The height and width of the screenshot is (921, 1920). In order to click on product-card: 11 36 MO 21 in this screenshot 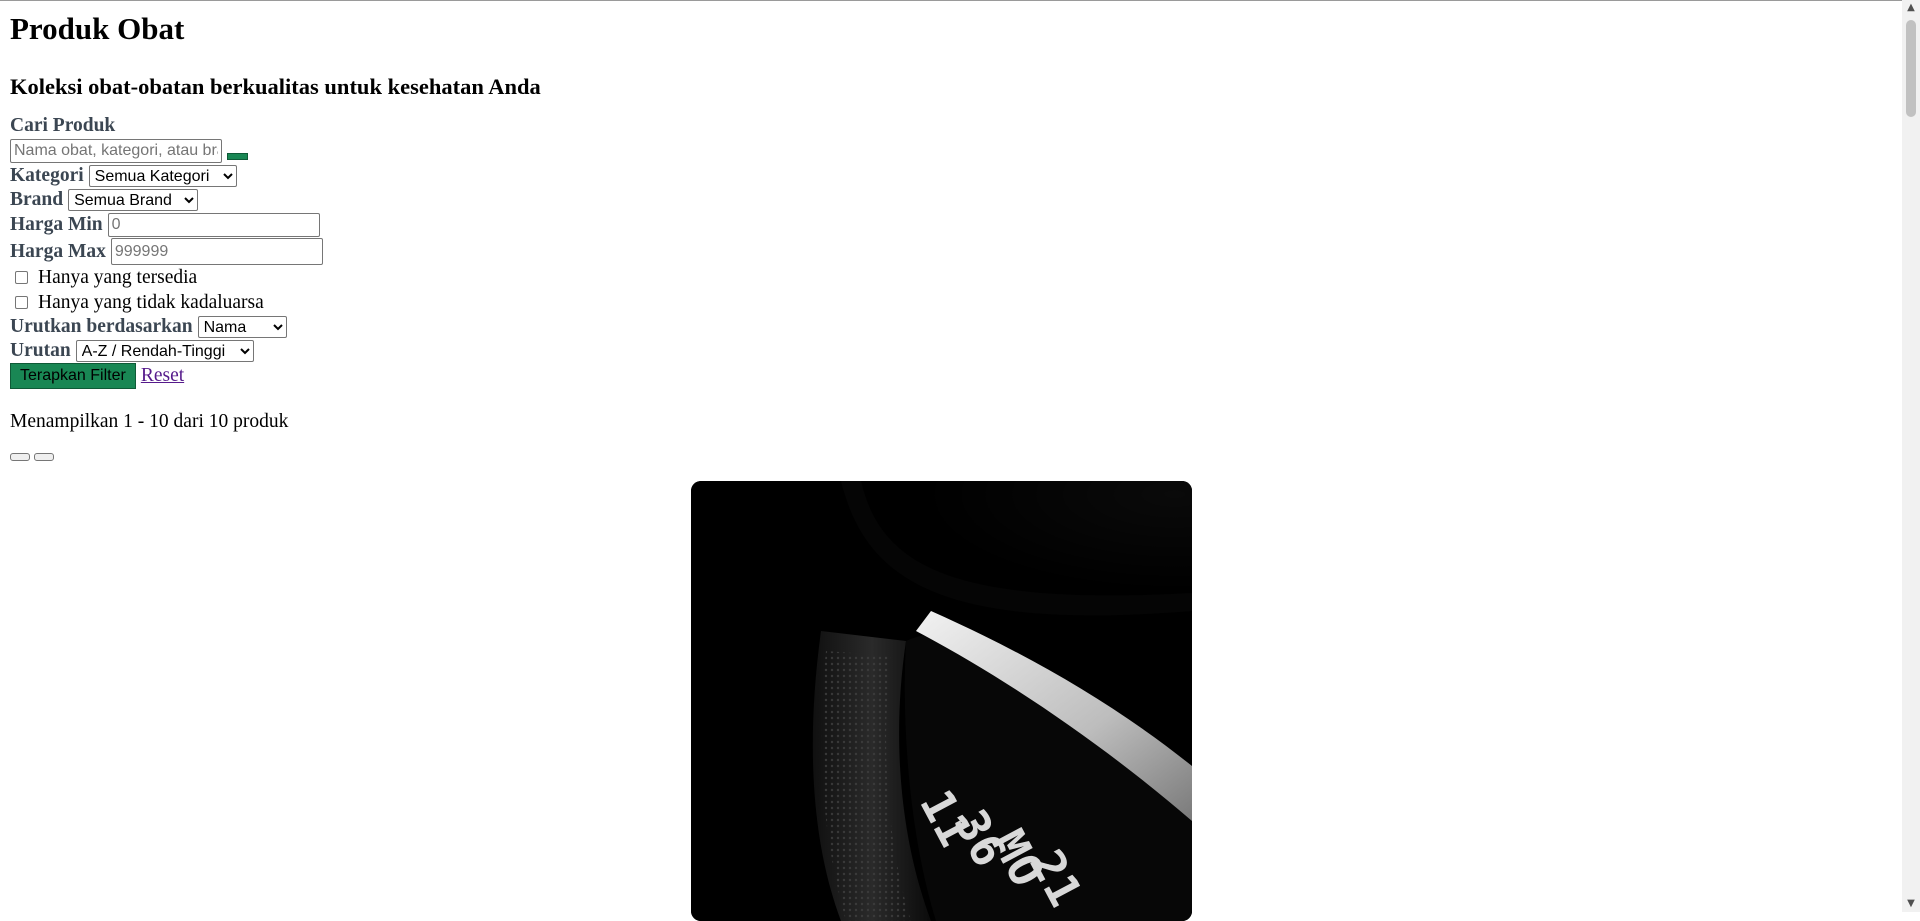, I will do `click(941, 701)`.